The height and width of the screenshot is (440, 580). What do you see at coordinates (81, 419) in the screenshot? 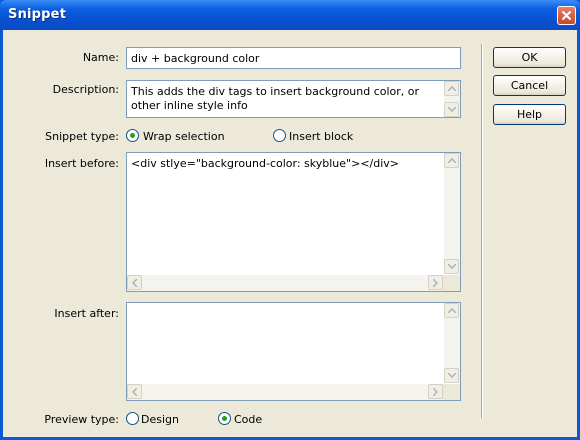
I see `preview-type-label: Preview type:` at bounding box center [81, 419].